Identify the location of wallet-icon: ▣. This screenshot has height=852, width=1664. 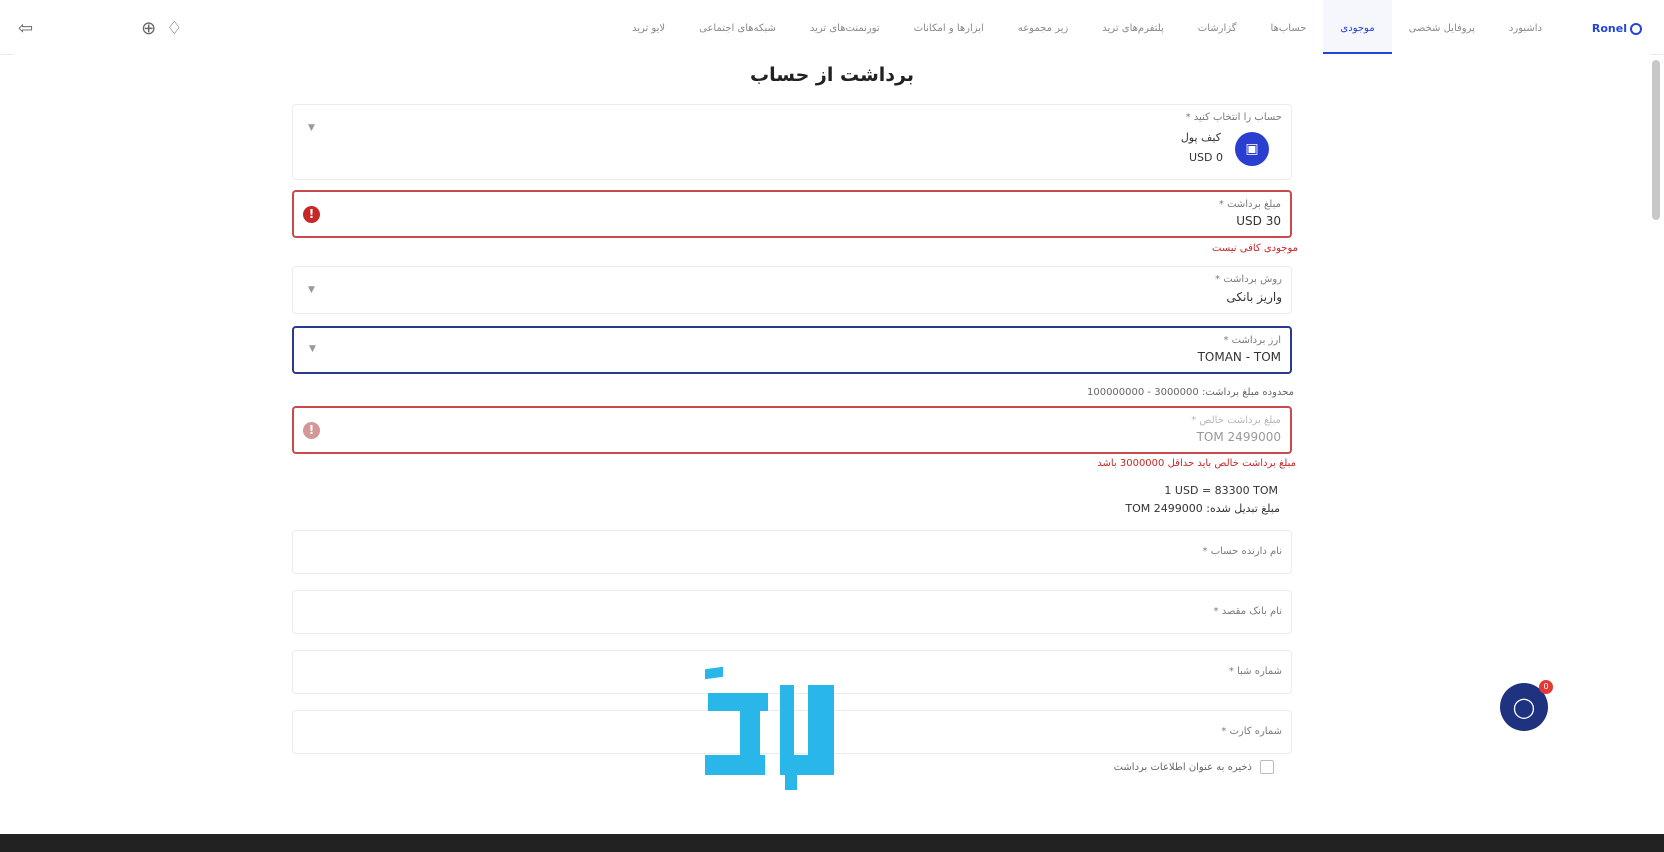
(1252, 149).